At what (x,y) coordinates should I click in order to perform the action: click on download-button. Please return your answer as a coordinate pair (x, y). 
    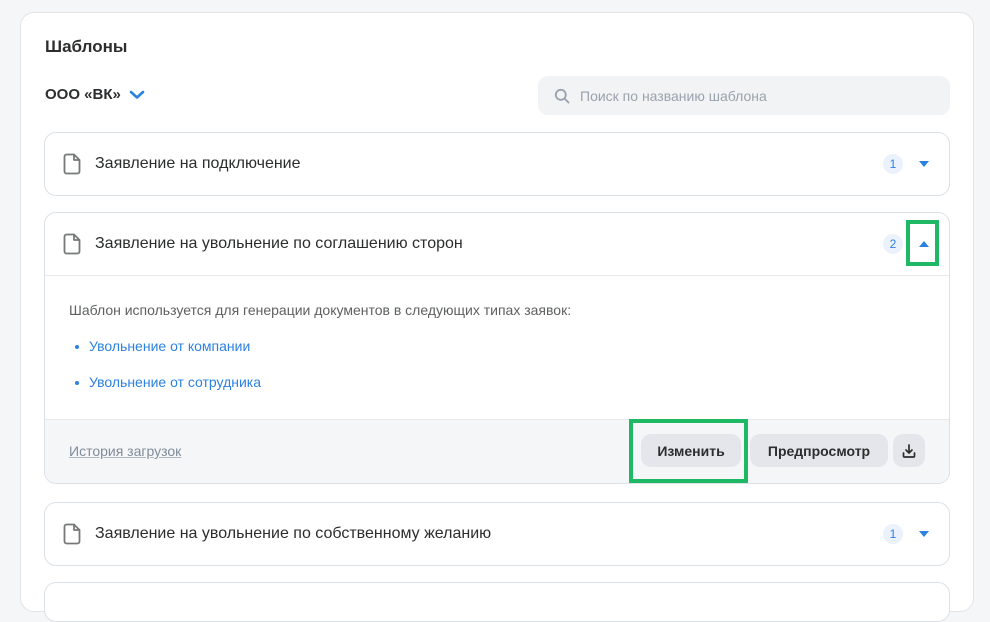
    Looking at the image, I should click on (909, 450).